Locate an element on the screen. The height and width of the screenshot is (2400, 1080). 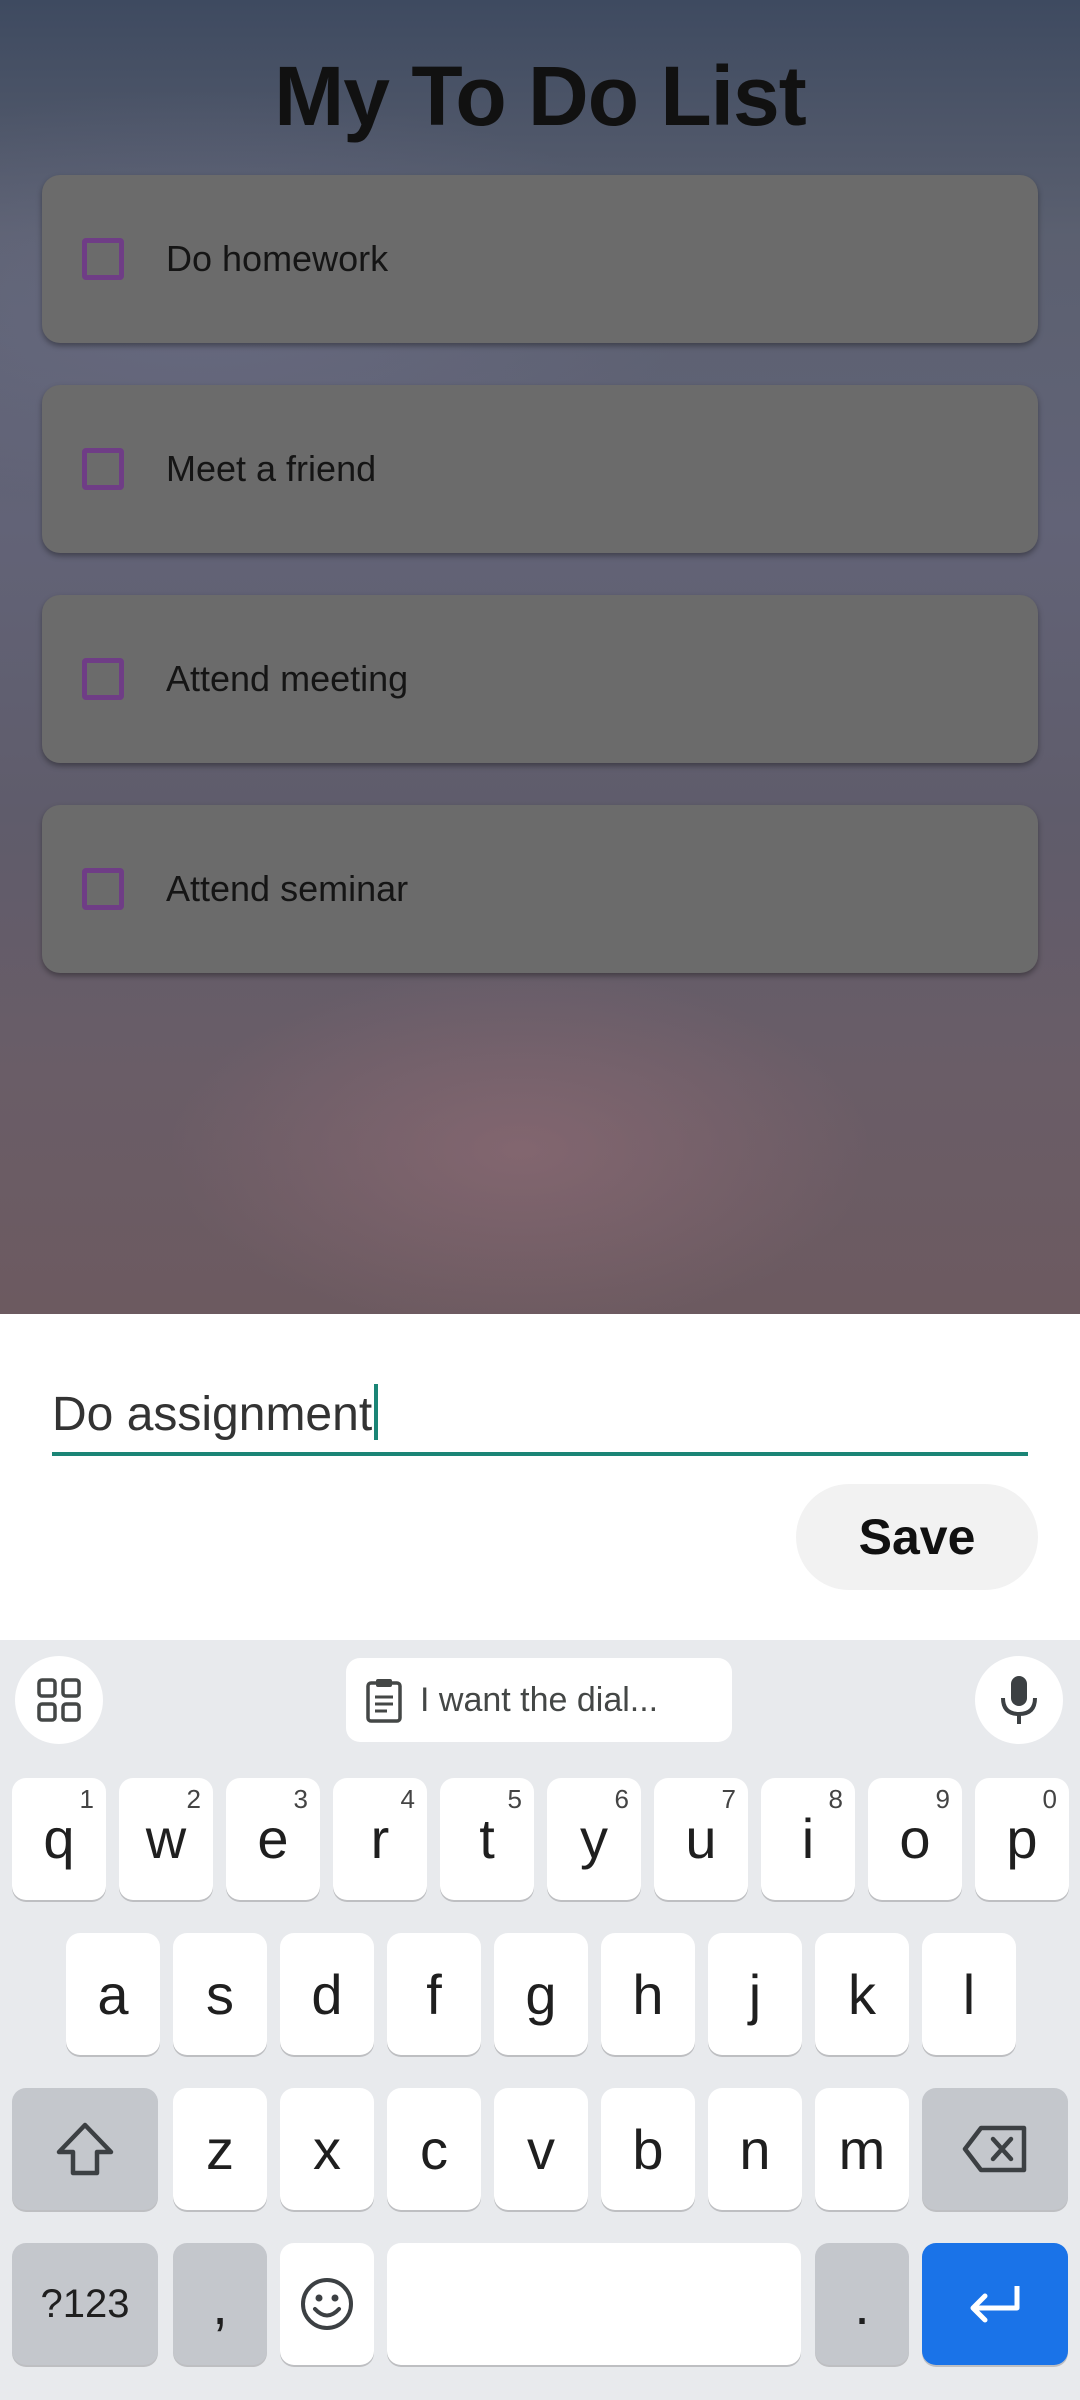
key-o: o9 is located at coordinates (915, 1839).